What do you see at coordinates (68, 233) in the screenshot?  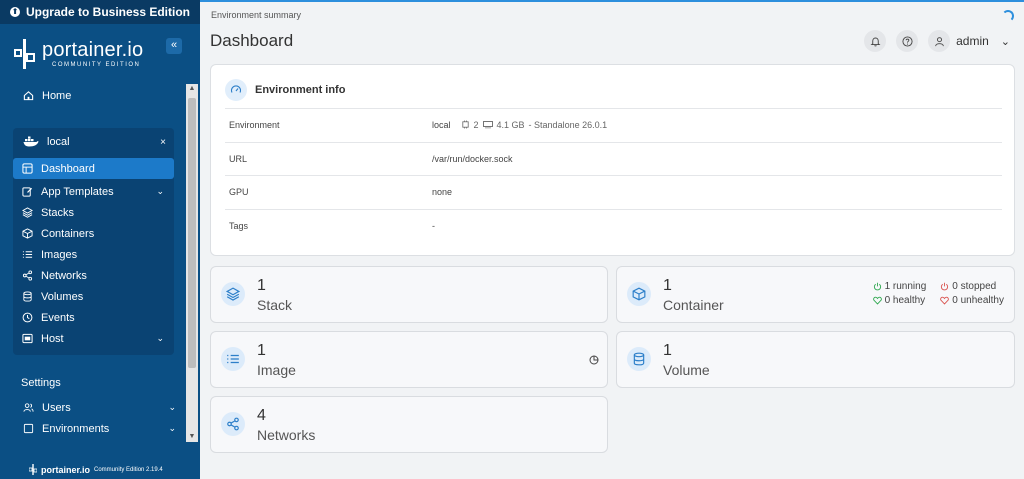 I see `sidebar-item-label: Containers` at bounding box center [68, 233].